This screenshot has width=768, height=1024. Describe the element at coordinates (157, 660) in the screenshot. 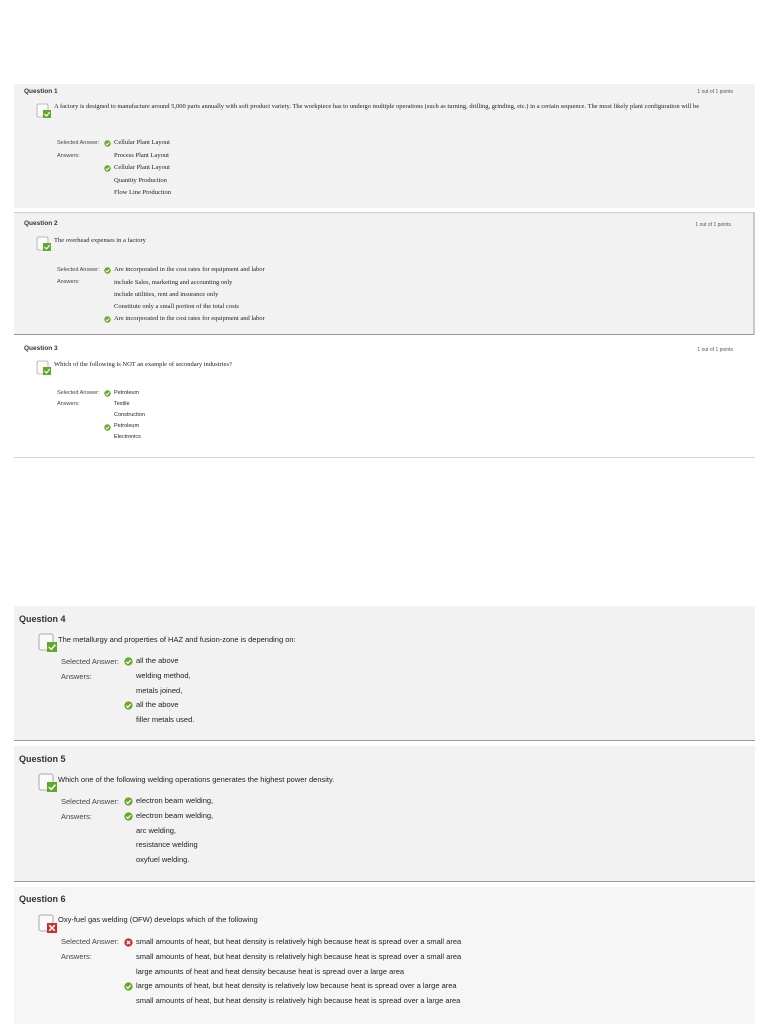

I see `selected-answer: all the above` at that location.